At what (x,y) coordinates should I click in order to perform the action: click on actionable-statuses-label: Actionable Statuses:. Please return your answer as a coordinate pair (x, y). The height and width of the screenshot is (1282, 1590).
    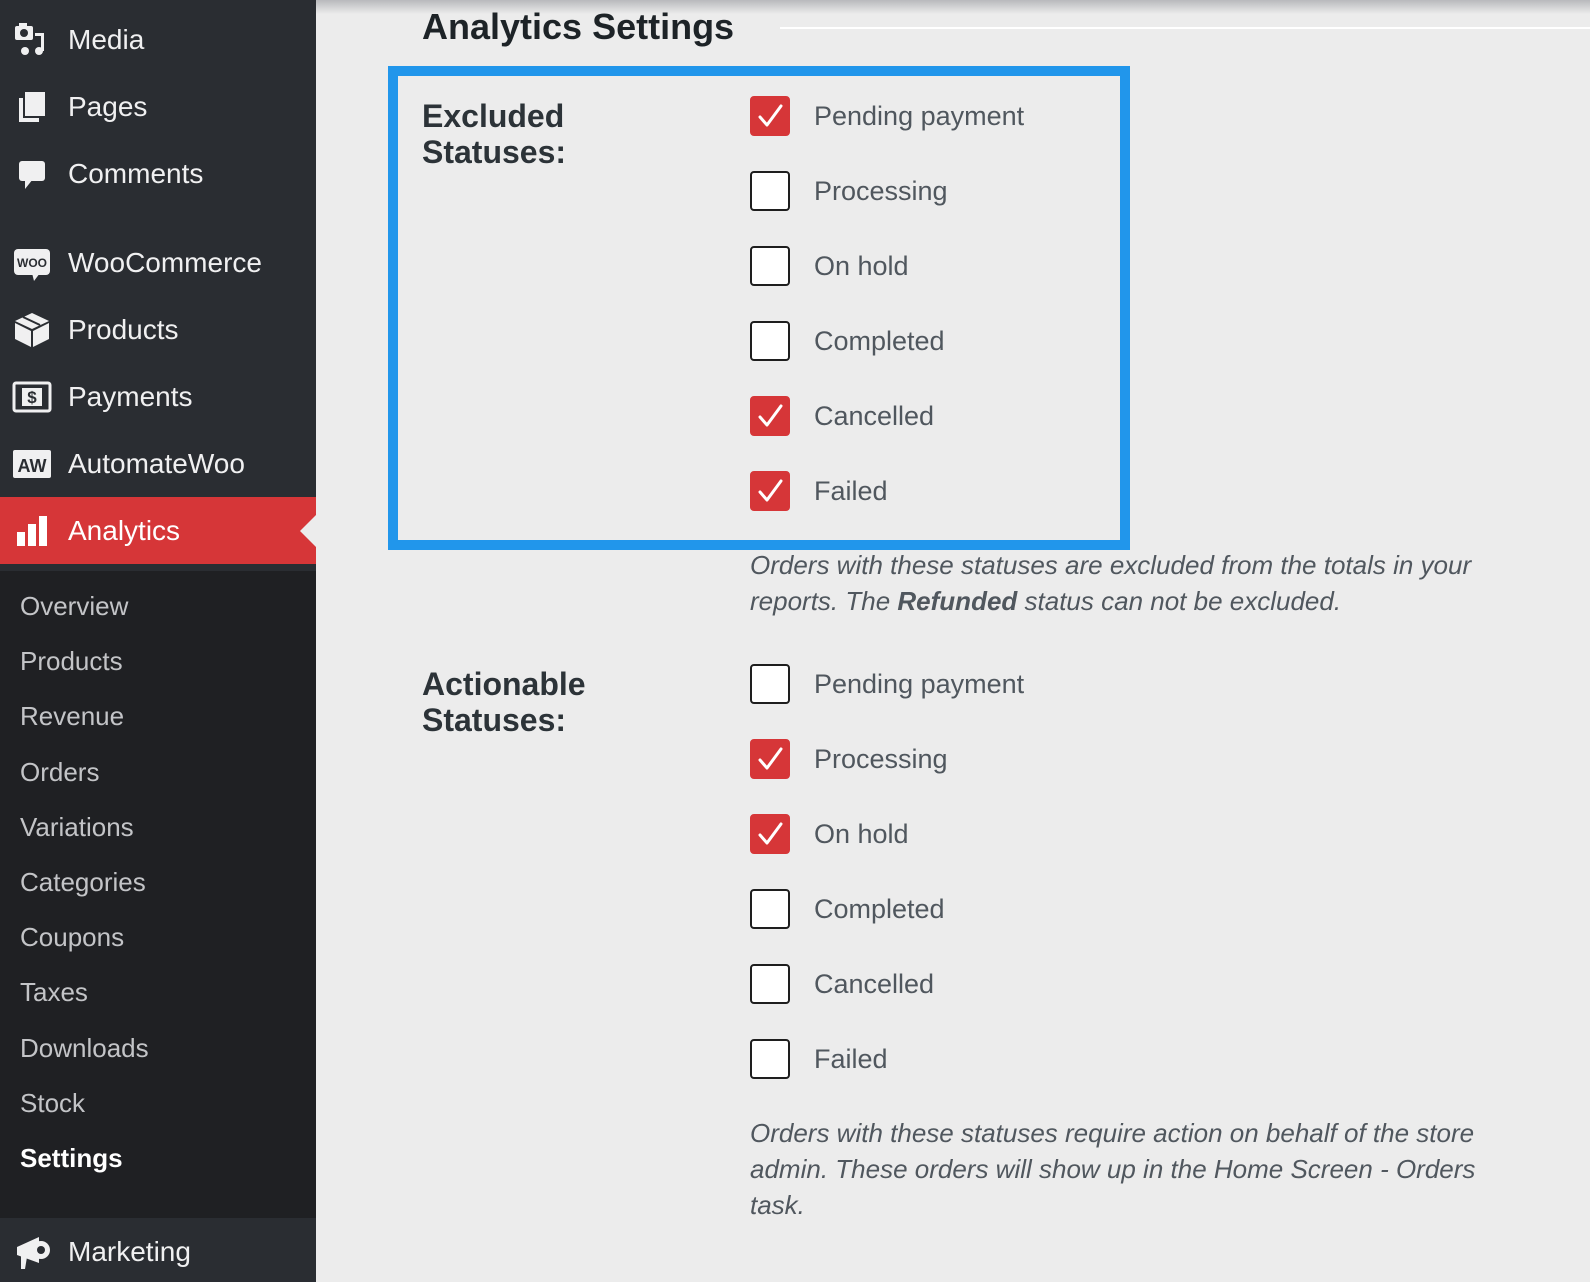
    Looking at the image, I should click on (504, 702).